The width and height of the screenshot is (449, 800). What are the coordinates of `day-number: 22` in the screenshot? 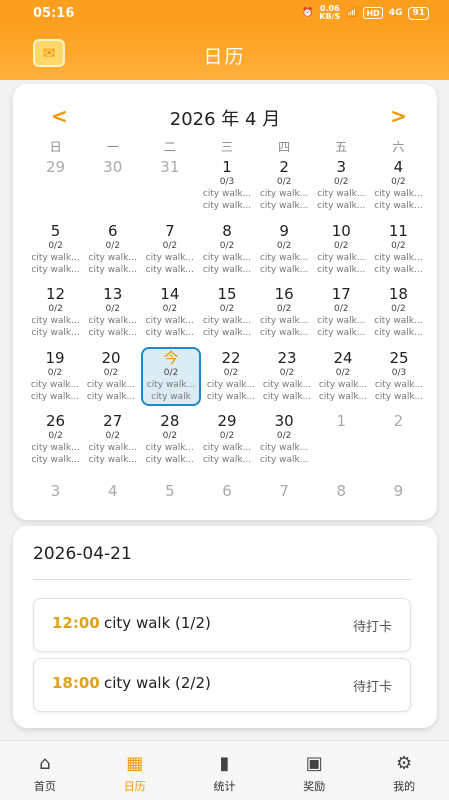 It's located at (231, 357).